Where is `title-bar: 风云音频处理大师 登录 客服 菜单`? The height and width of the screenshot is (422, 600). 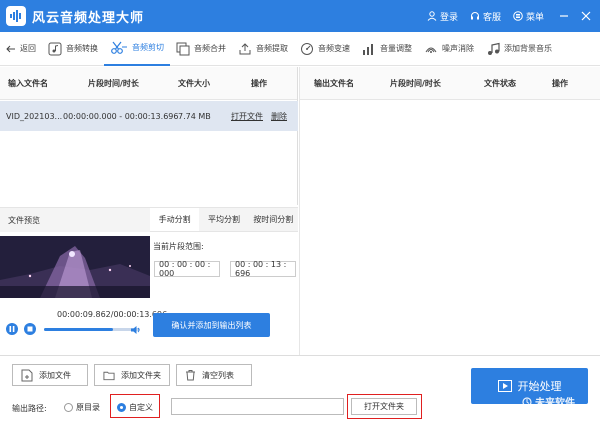
title-bar: 风云音频处理大师 登录 客服 菜单 is located at coordinates (300, 16).